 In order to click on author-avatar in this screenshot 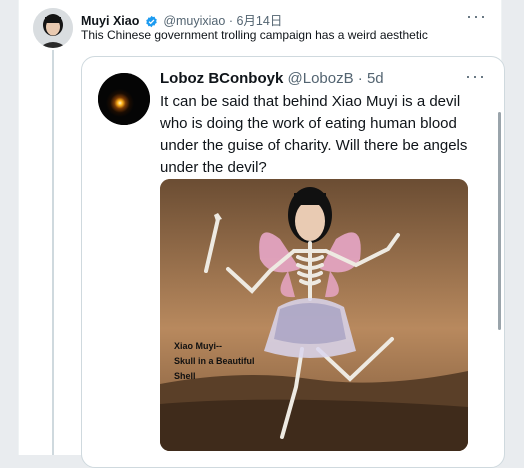, I will do `click(53, 28)`.